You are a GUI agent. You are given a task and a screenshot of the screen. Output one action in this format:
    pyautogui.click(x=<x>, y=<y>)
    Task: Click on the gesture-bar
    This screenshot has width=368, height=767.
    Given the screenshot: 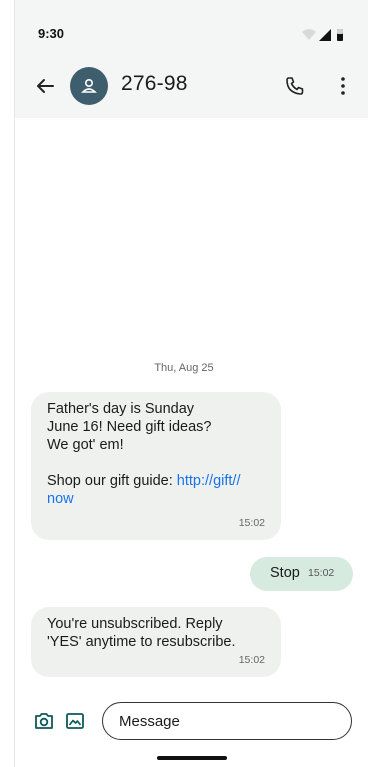 What is the action you would take?
    pyautogui.click(x=192, y=758)
    